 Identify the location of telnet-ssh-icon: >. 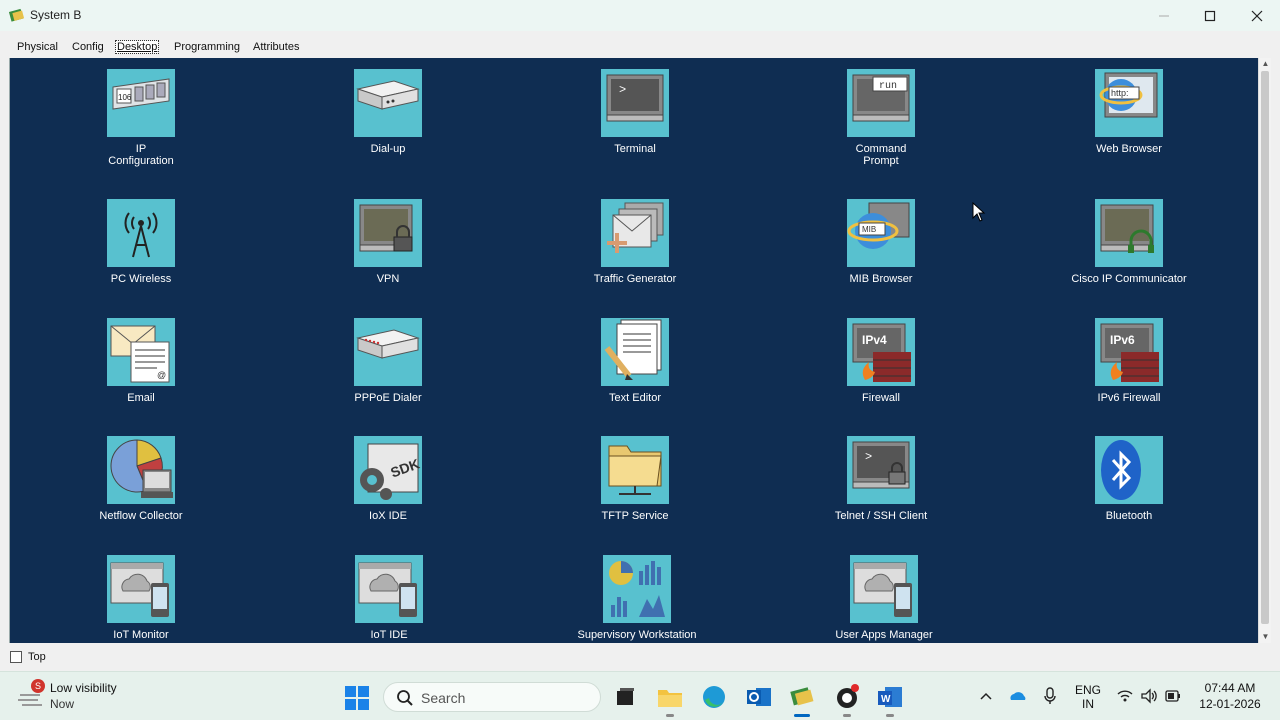
(881, 470).